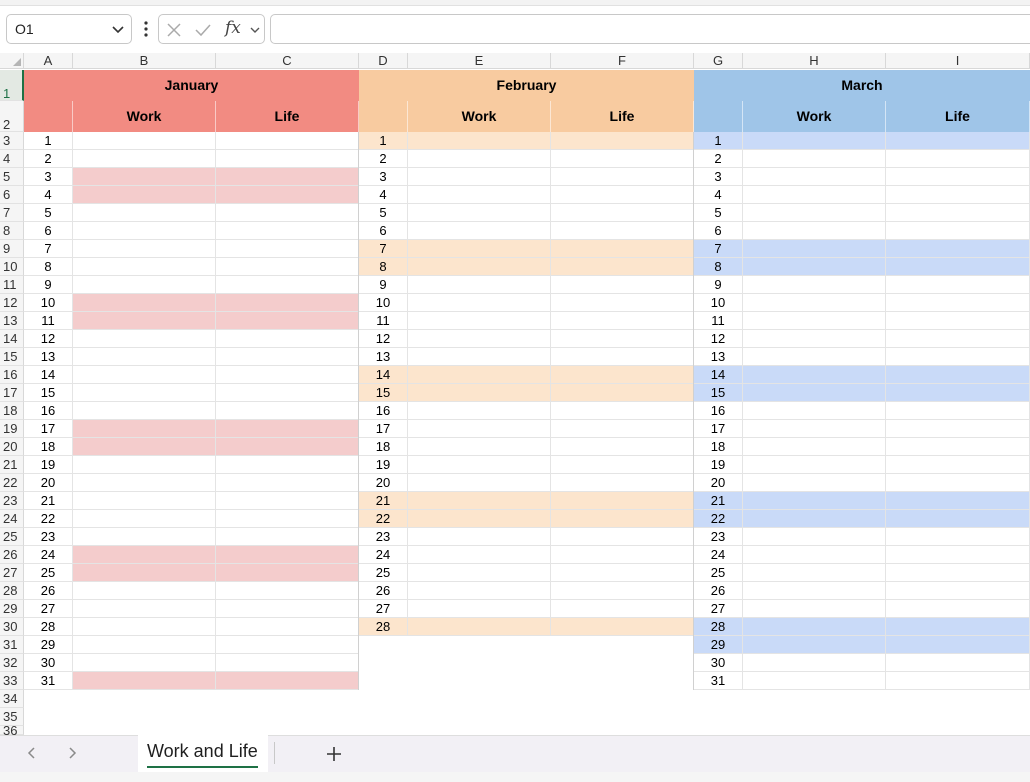 This screenshot has width=1030, height=782. Describe the element at coordinates (12, 681) in the screenshot. I see `row-header-33: 33` at that location.